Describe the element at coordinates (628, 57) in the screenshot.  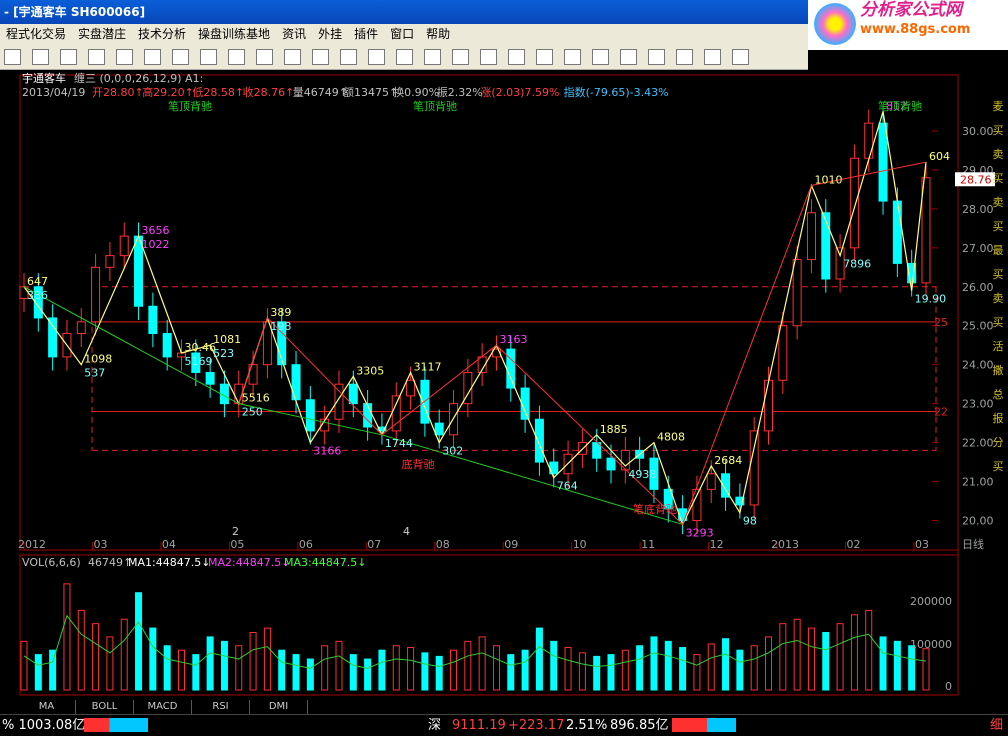
I see `copy-icon` at that location.